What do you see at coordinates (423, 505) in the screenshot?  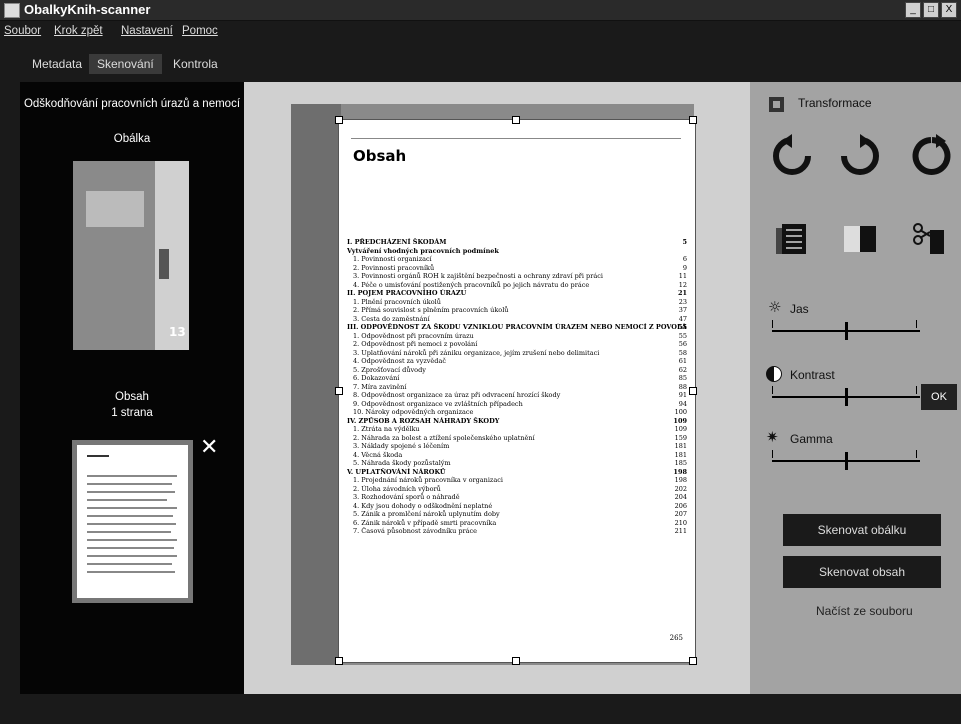 I see `toc-entry-text: 4. Kdy jsou dohody o odškodnění neplatné` at bounding box center [423, 505].